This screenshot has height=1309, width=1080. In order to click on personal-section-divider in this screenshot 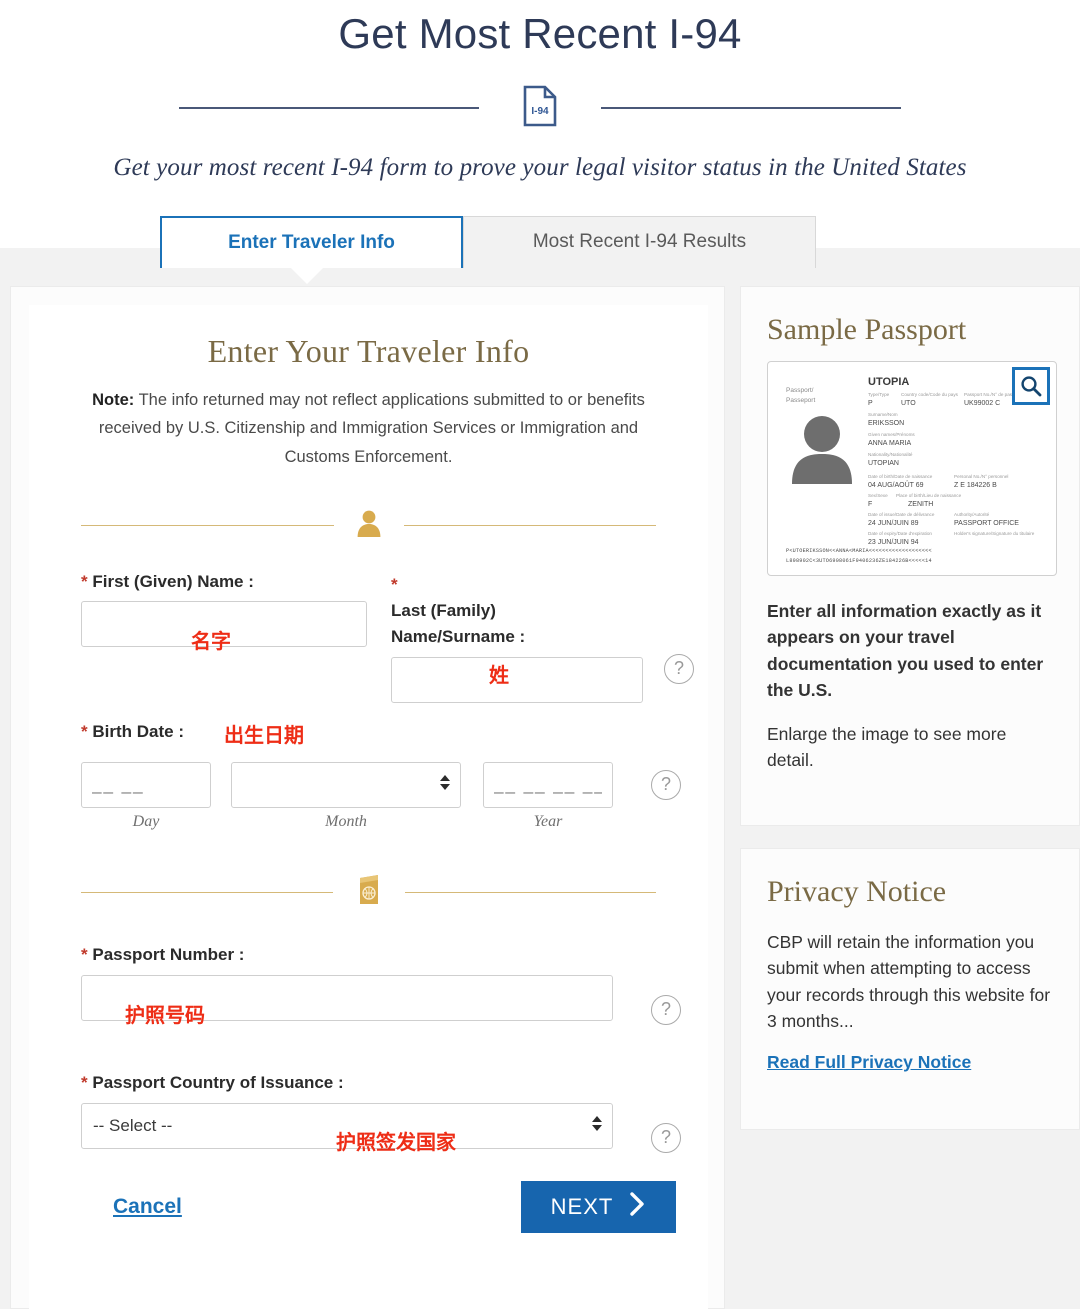, I will do `click(368, 525)`.